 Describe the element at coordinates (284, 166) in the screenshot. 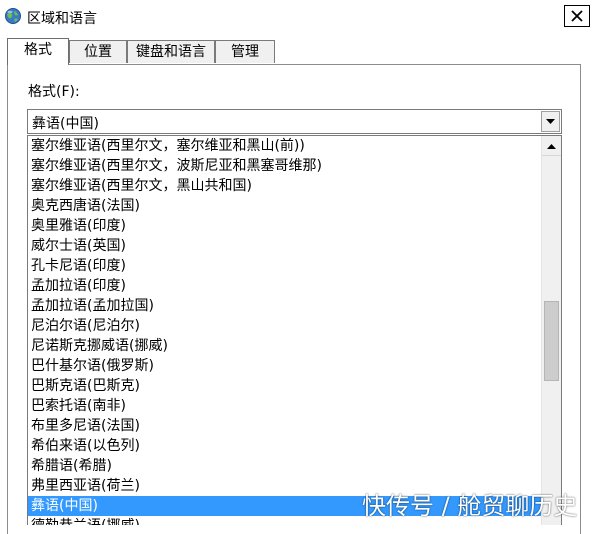

I see `list-item: 塞尔维亚语(西里尔文，波斯尼亚和黑塞哥维那)` at that location.